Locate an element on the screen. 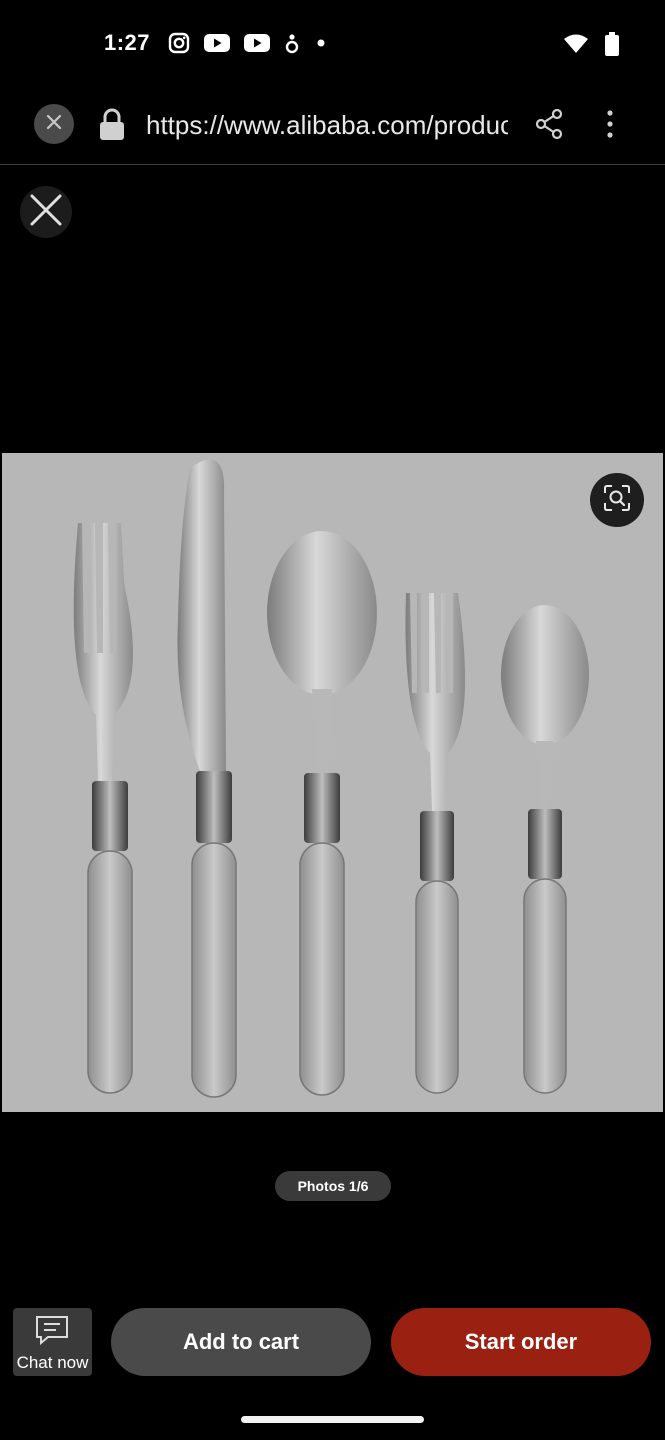 This screenshot has height=1440, width=665. url-text: https://www.alibaba.com/product-detail is located at coordinates (327, 125).